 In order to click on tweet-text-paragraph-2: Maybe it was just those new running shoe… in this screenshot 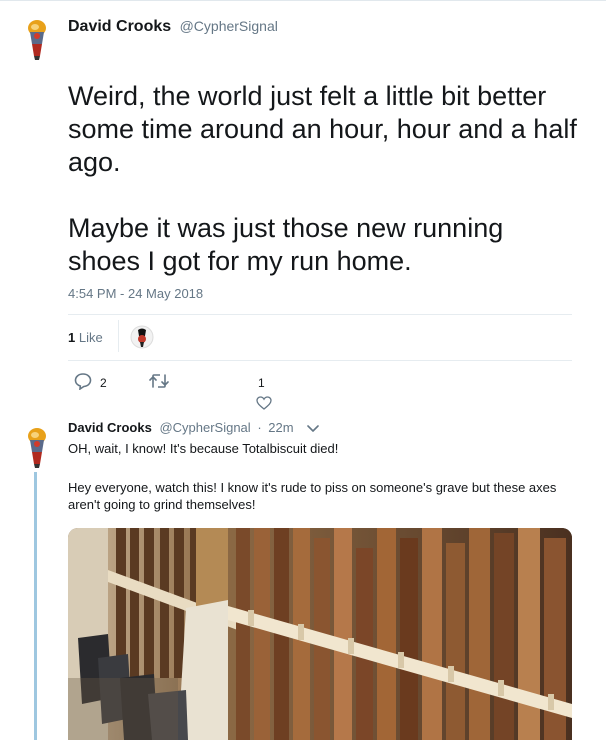, I will do `click(286, 244)`.